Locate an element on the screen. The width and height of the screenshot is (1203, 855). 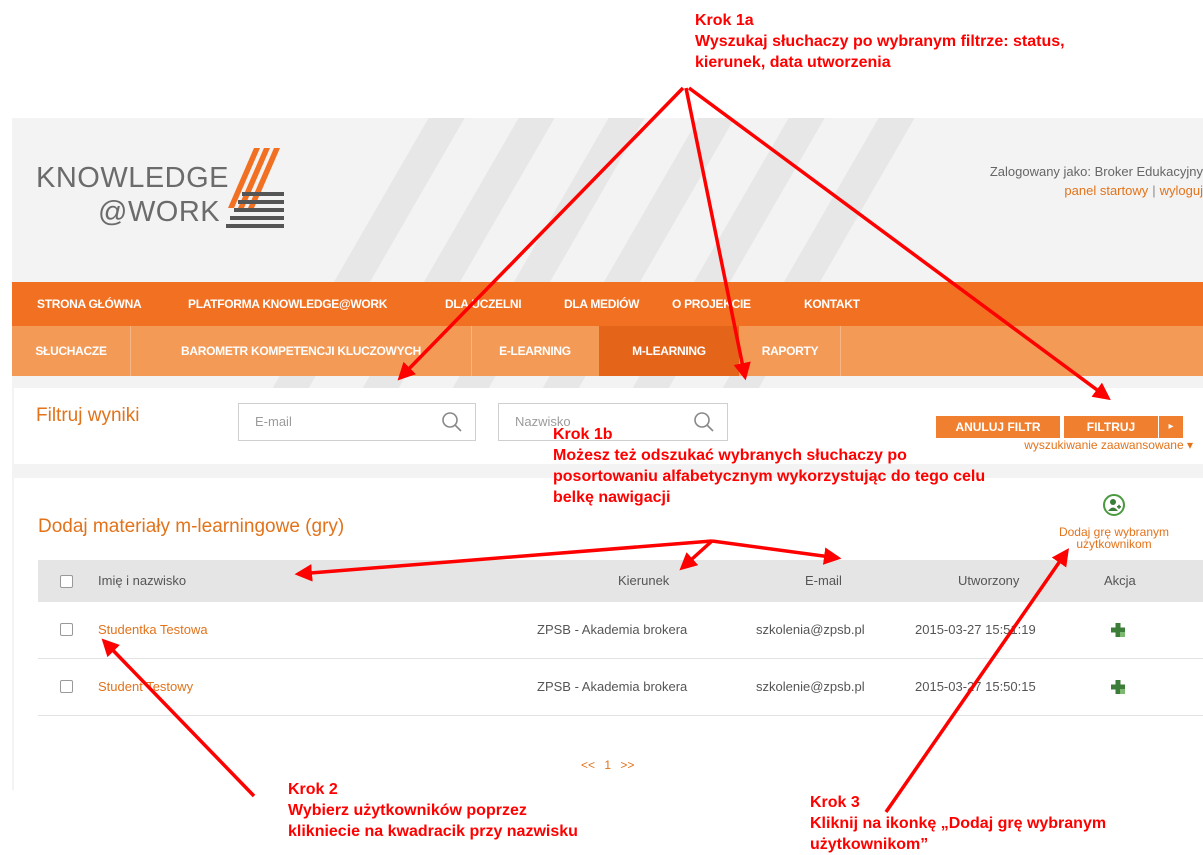
column-header-kierunek: Kierunek is located at coordinates (643, 581).